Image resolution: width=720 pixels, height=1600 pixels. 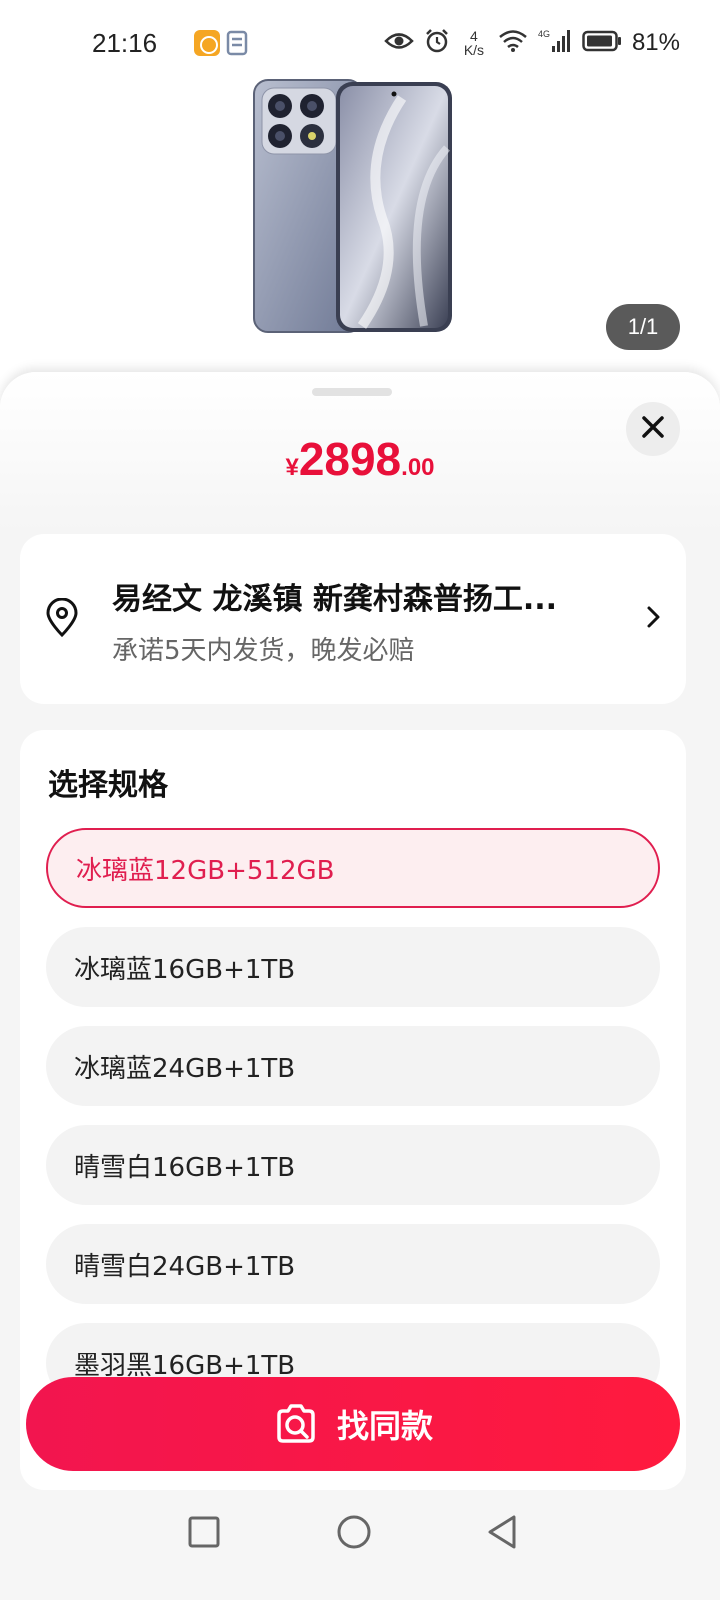 What do you see at coordinates (207, 43) in the screenshot?
I see `app-notification-icon` at bounding box center [207, 43].